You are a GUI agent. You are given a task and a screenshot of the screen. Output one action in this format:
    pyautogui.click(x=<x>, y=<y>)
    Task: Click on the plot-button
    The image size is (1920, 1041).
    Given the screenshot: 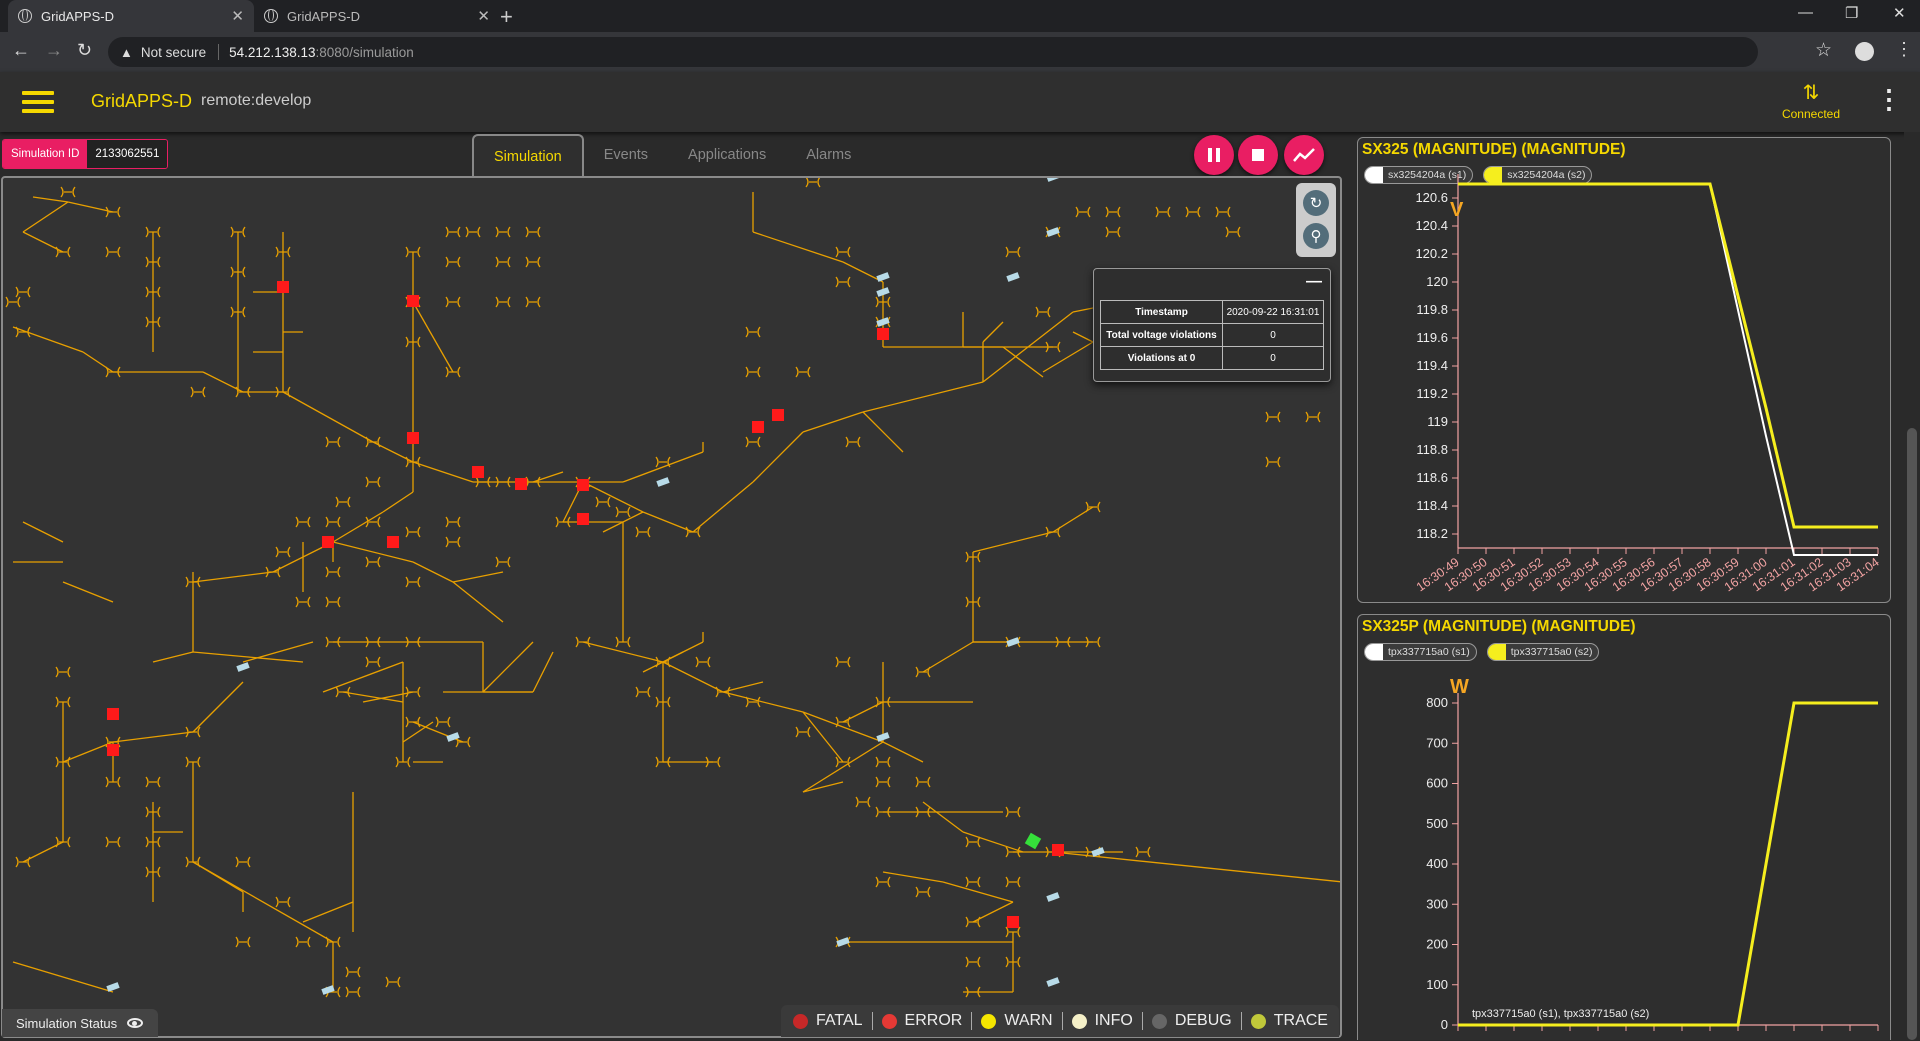 What is the action you would take?
    pyautogui.click(x=1304, y=155)
    